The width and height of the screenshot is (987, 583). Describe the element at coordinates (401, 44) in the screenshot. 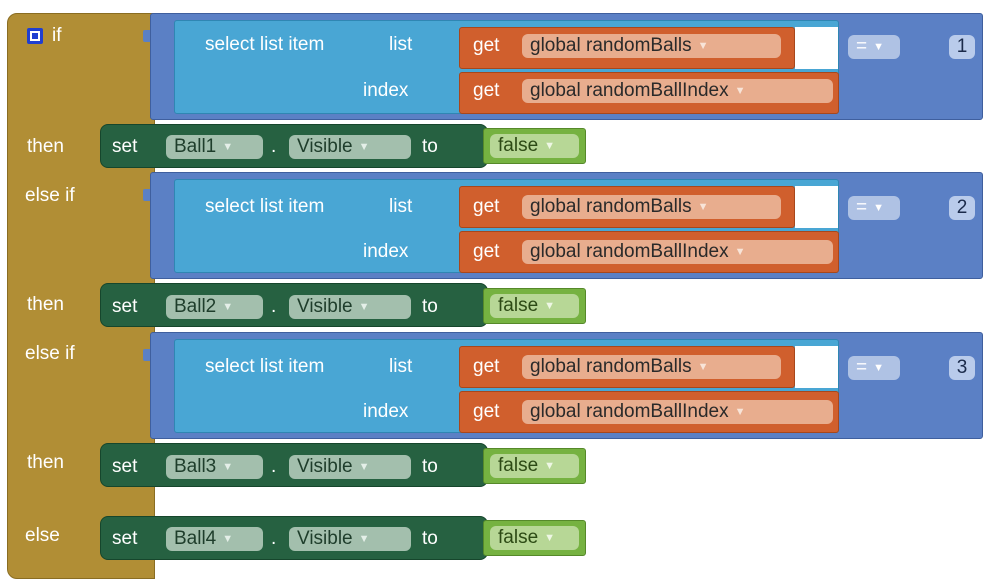

I see `list-label-1: list` at that location.